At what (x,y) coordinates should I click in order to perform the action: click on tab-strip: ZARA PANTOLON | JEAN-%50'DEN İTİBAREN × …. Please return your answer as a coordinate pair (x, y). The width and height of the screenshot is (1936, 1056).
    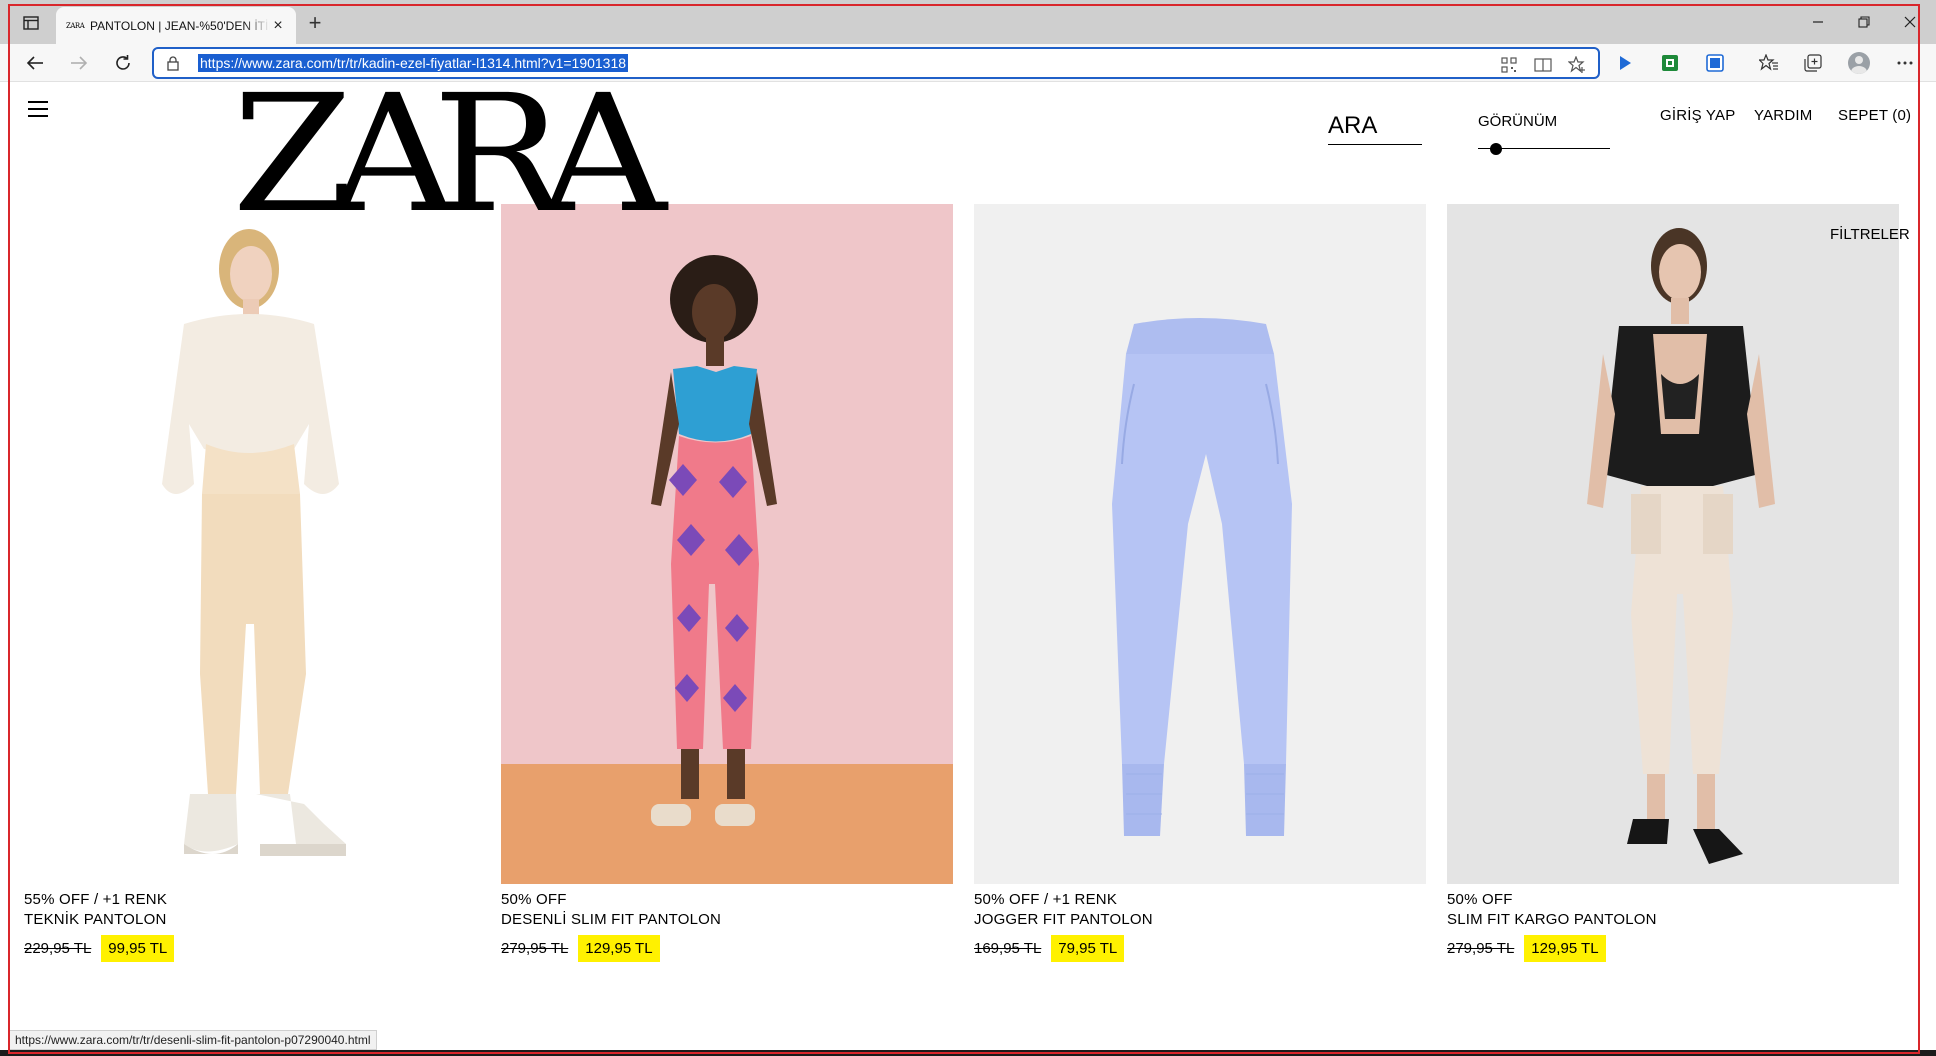
    Looking at the image, I should click on (968, 22).